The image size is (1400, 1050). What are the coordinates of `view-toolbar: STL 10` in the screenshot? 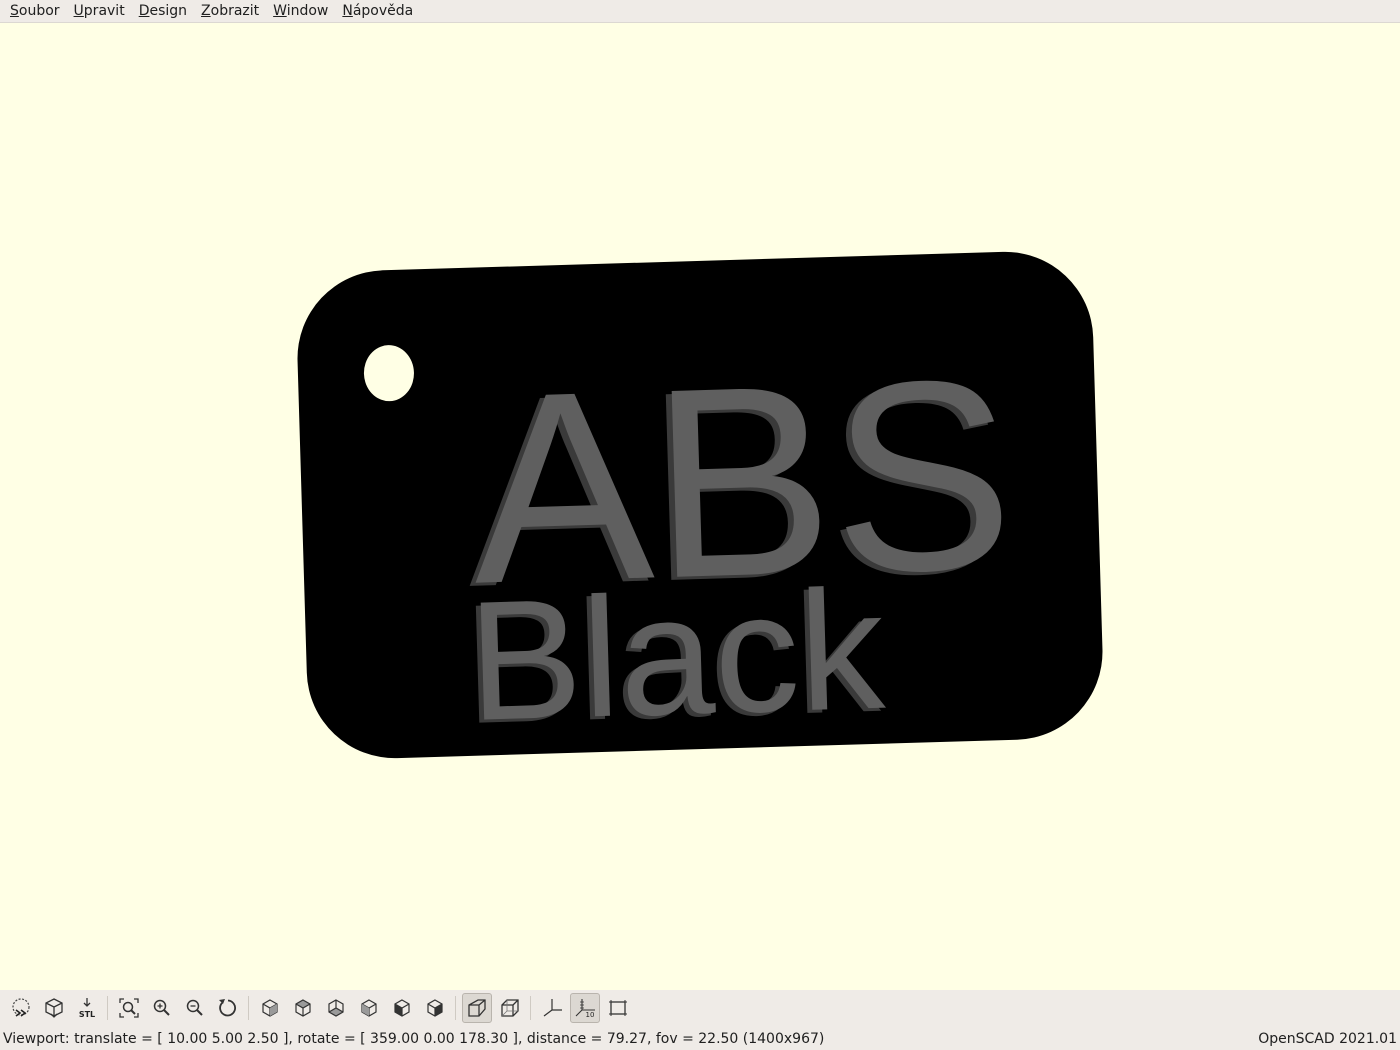 It's located at (700, 1007).